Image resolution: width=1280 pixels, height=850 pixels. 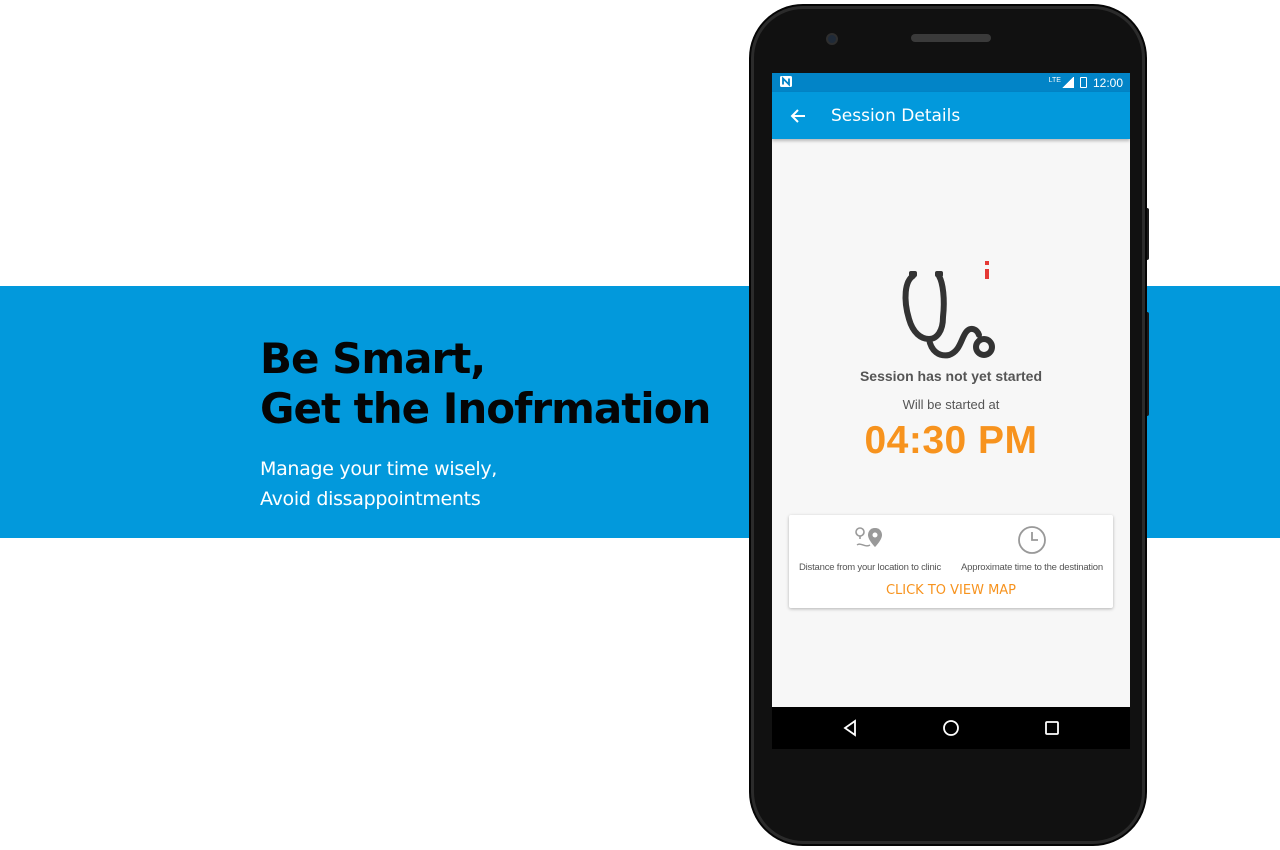 I want to click on system-nav-bar, so click(x=951, y=728).